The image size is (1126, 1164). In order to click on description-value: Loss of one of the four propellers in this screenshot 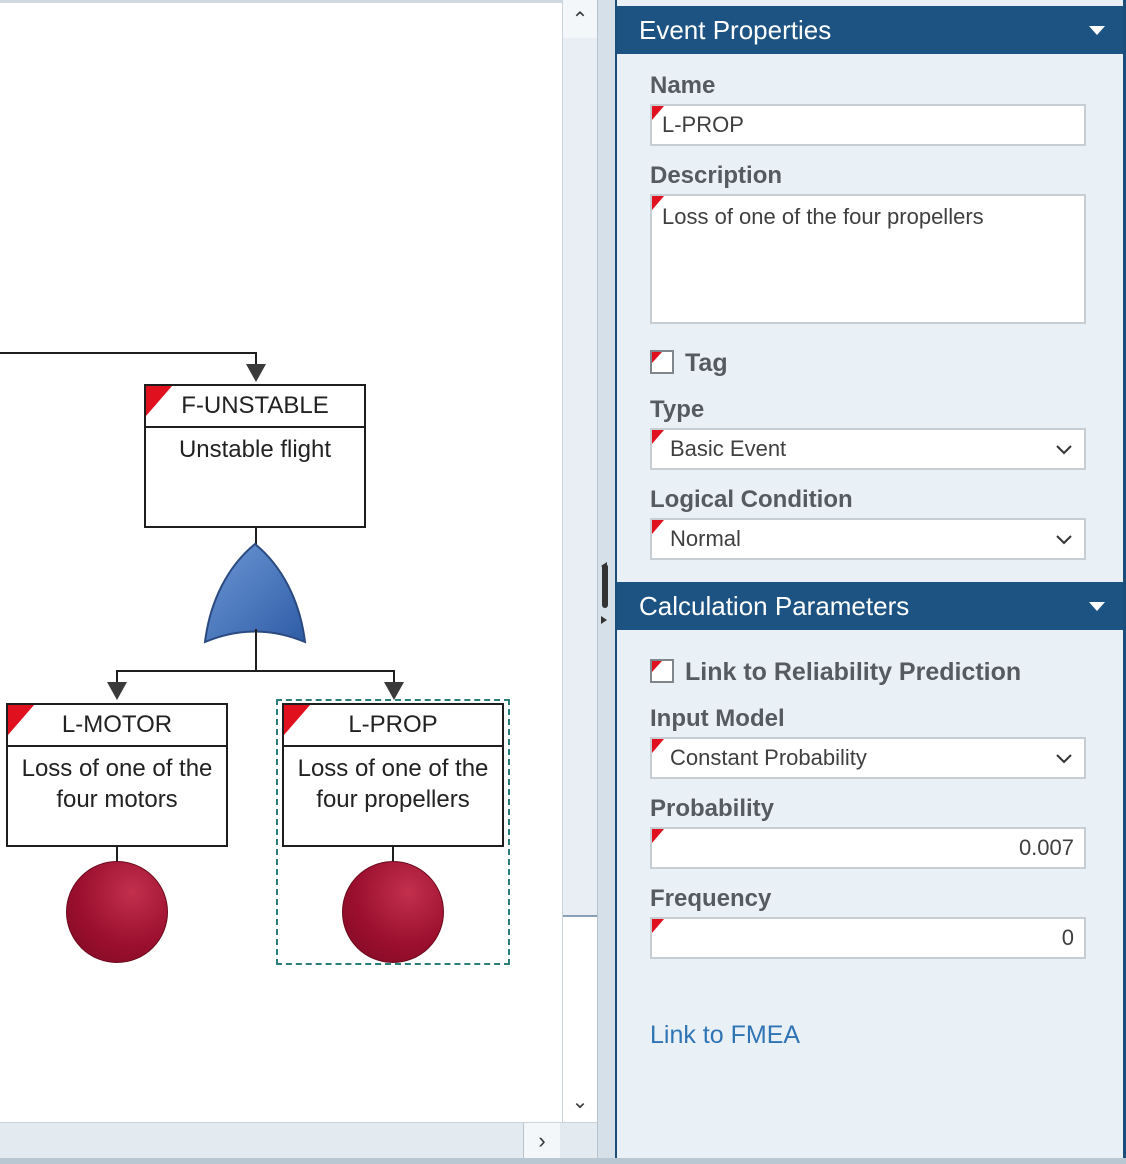, I will do `click(823, 216)`.